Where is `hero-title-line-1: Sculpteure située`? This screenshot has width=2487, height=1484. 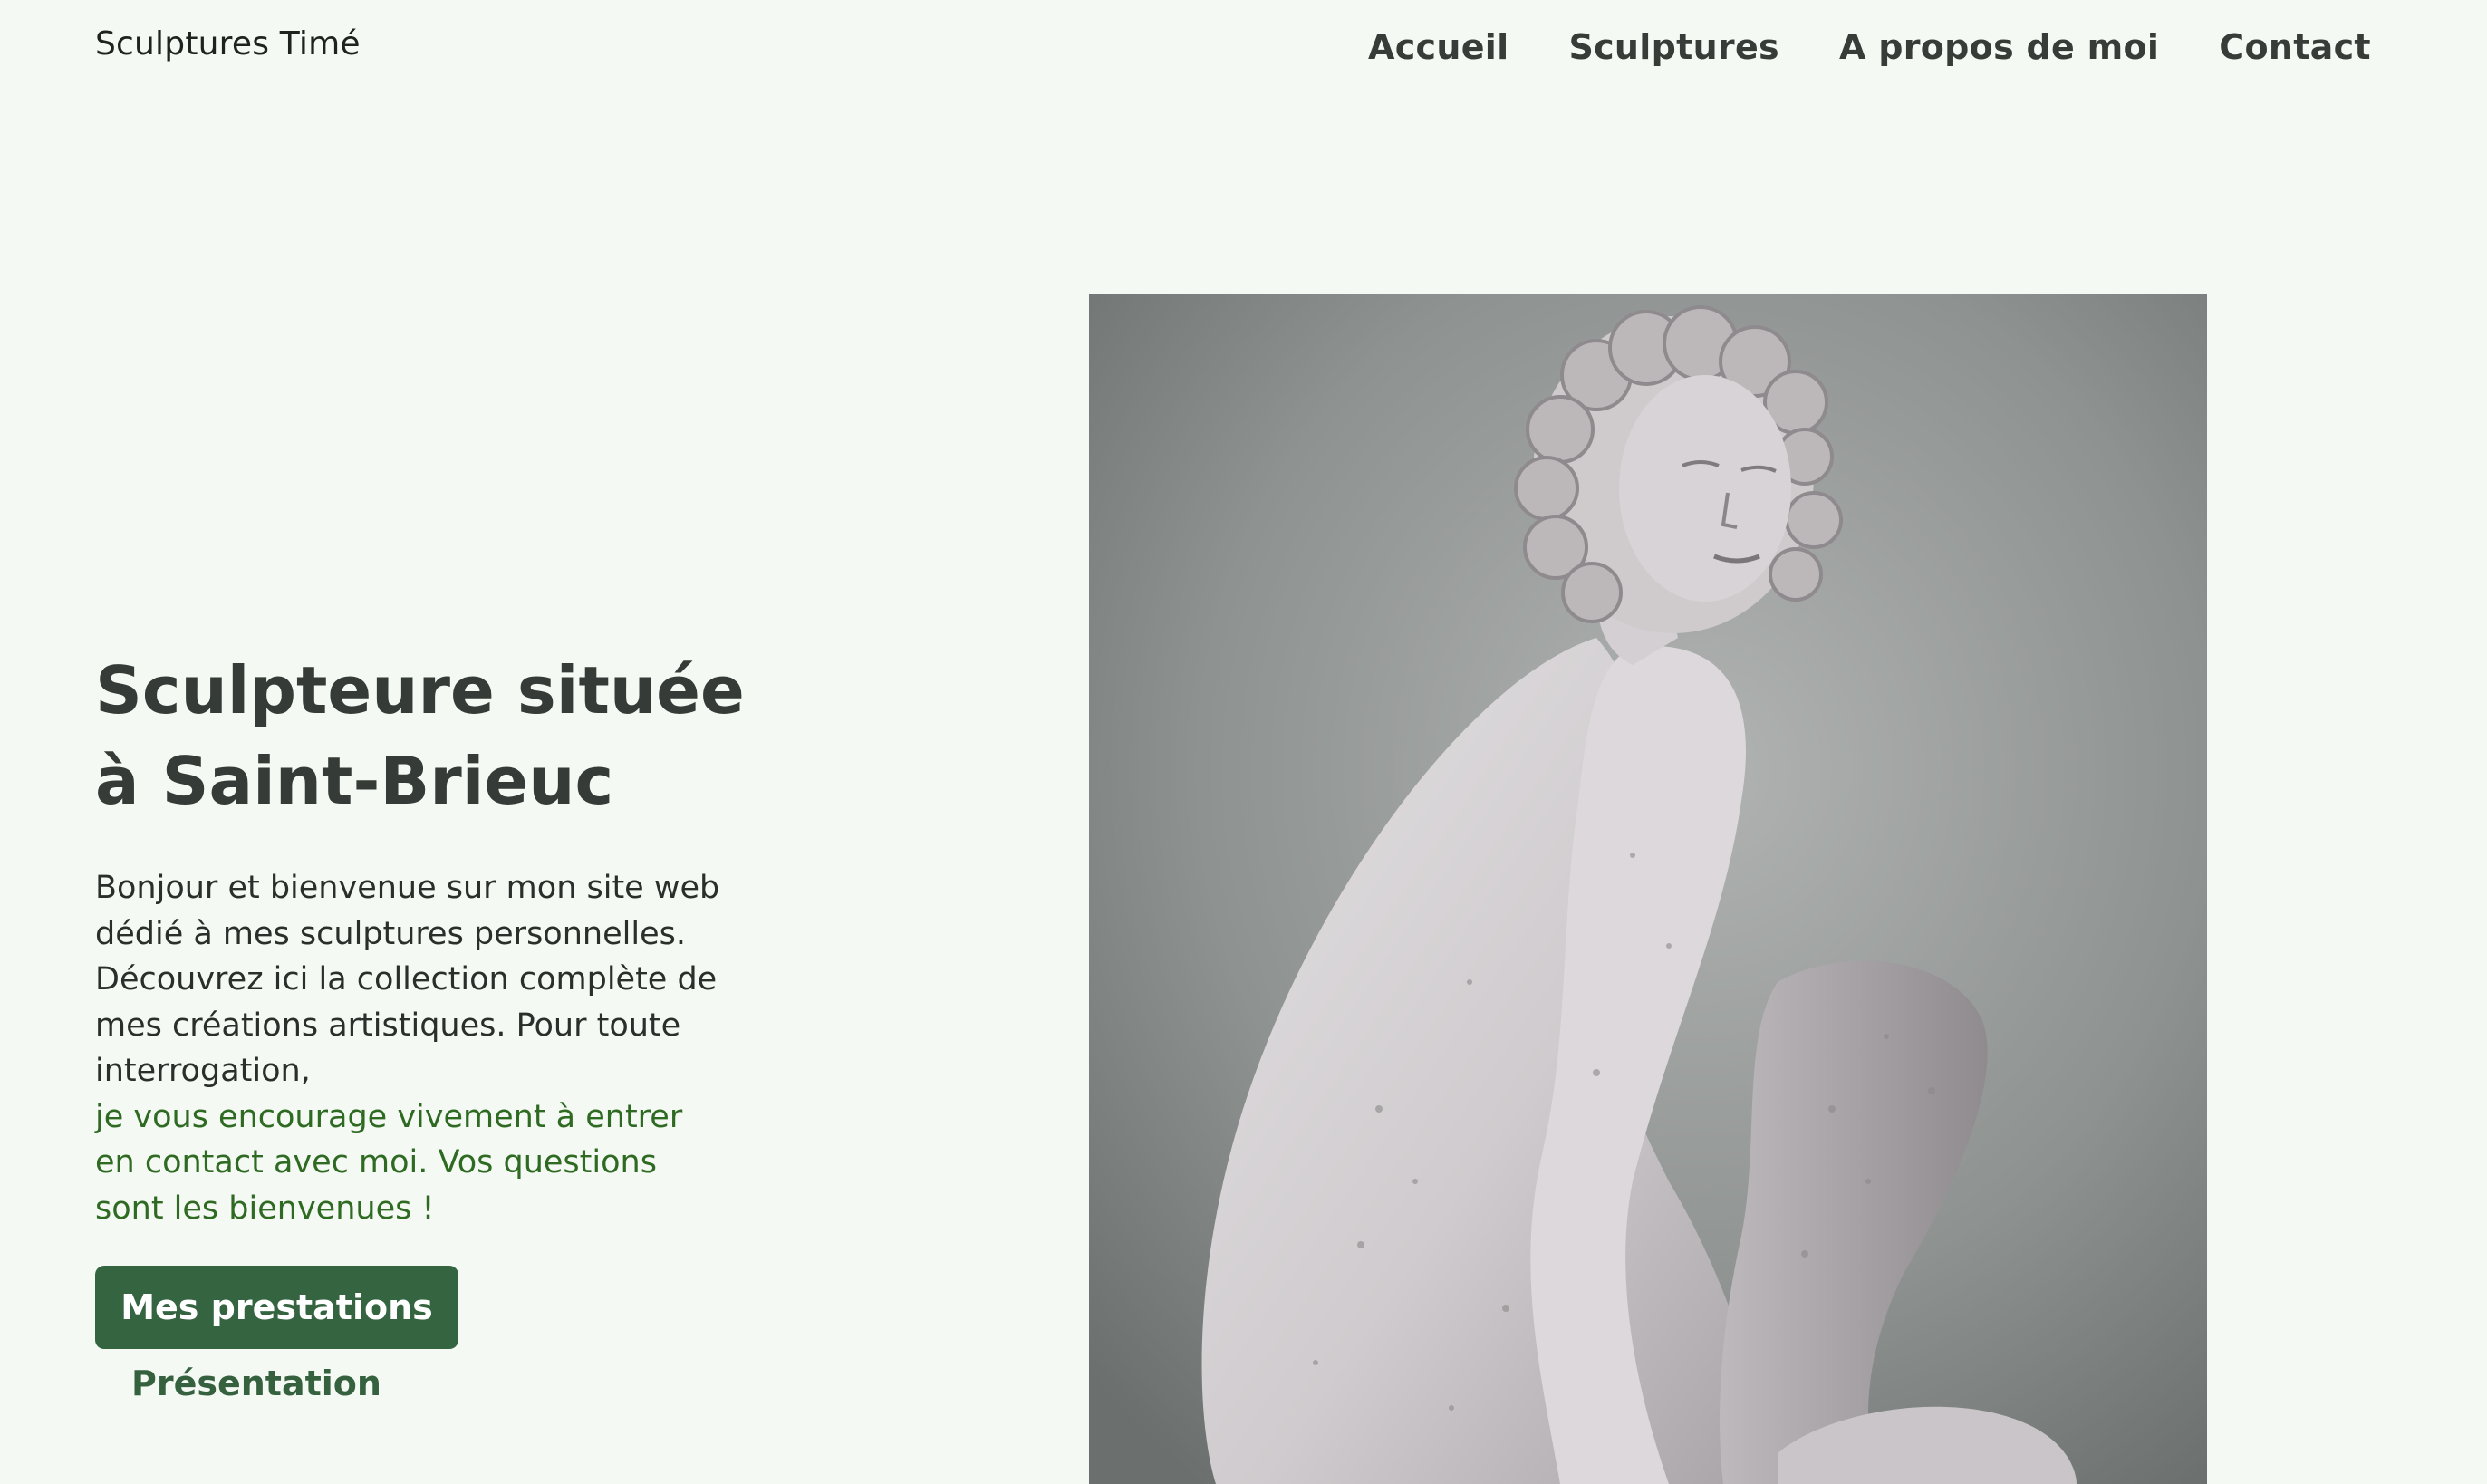
hero-title-line-1: Sculpteure située is located at coordinates (420, 690).